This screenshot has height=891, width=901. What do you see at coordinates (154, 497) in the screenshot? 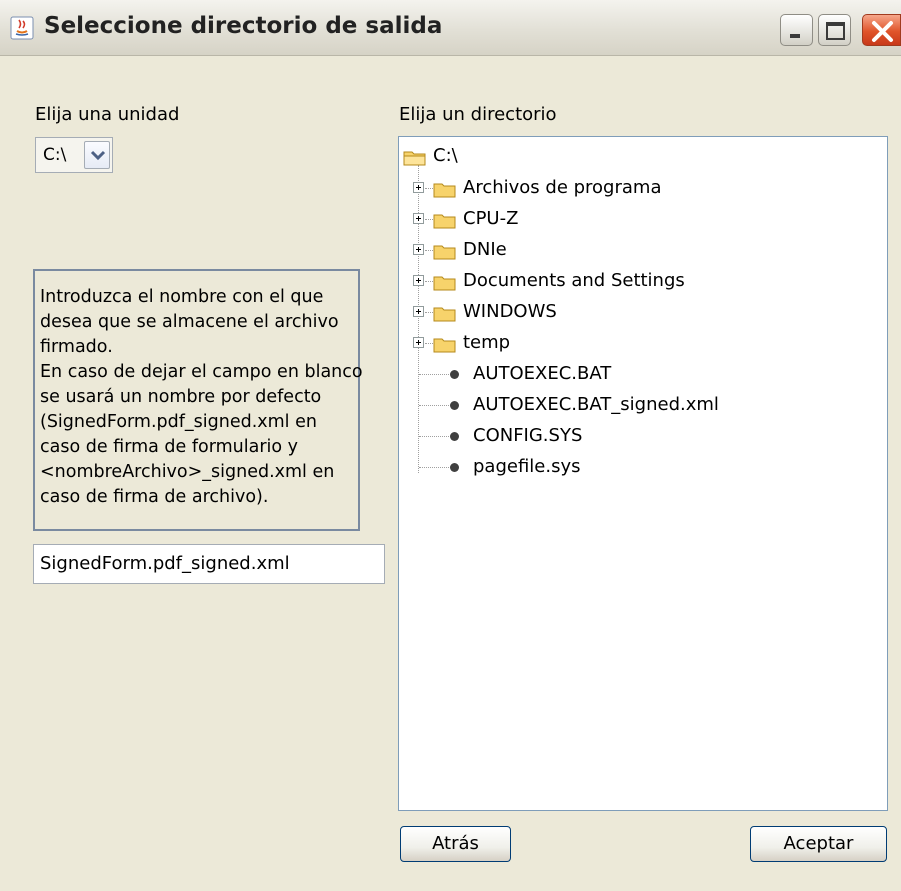
I see `instructions-line: caso de firma de archivo).` at bounding box center [154, 497].